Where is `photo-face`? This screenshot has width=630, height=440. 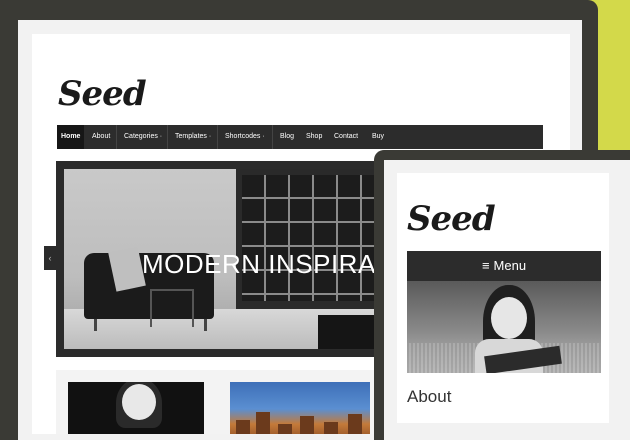
photo-face is located at coordinates (509, 318).